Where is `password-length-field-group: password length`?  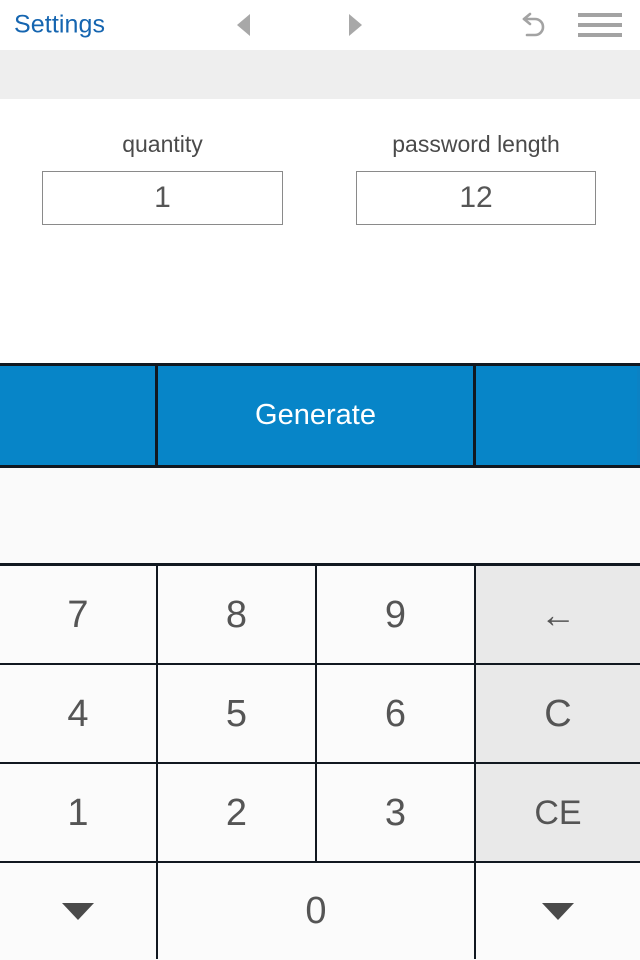 password-length-field-group: password length is located at coordinates (476, 179).